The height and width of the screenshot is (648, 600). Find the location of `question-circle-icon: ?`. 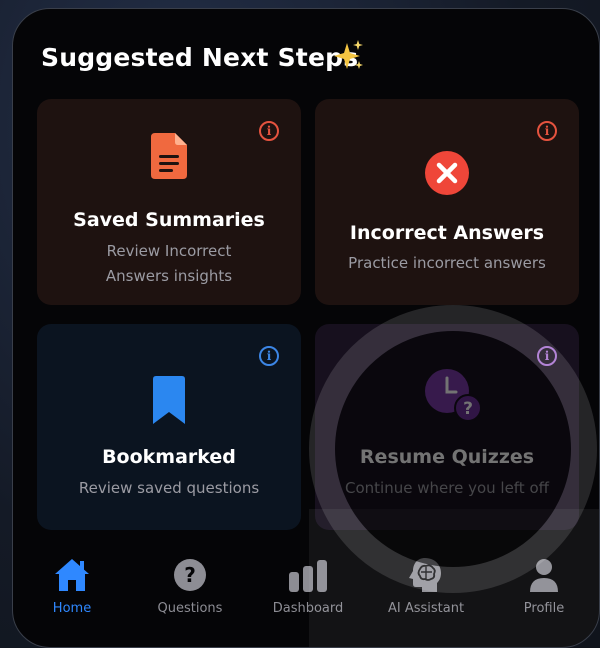

question-circle-icon: ? is located at coordinates (190, 575).